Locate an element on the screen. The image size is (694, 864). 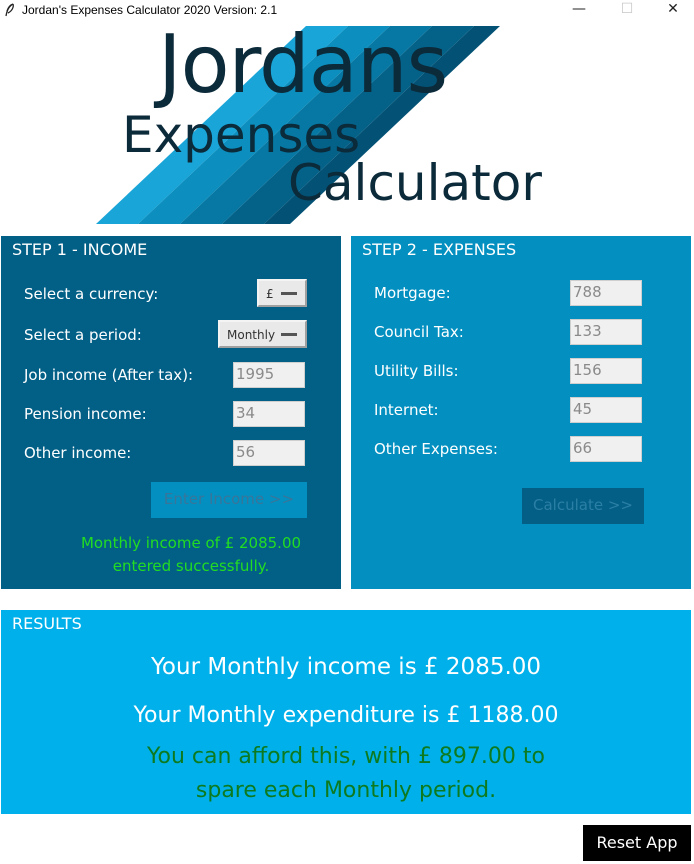
currency-label: Select a currency: is located at coordinates (91, 294).